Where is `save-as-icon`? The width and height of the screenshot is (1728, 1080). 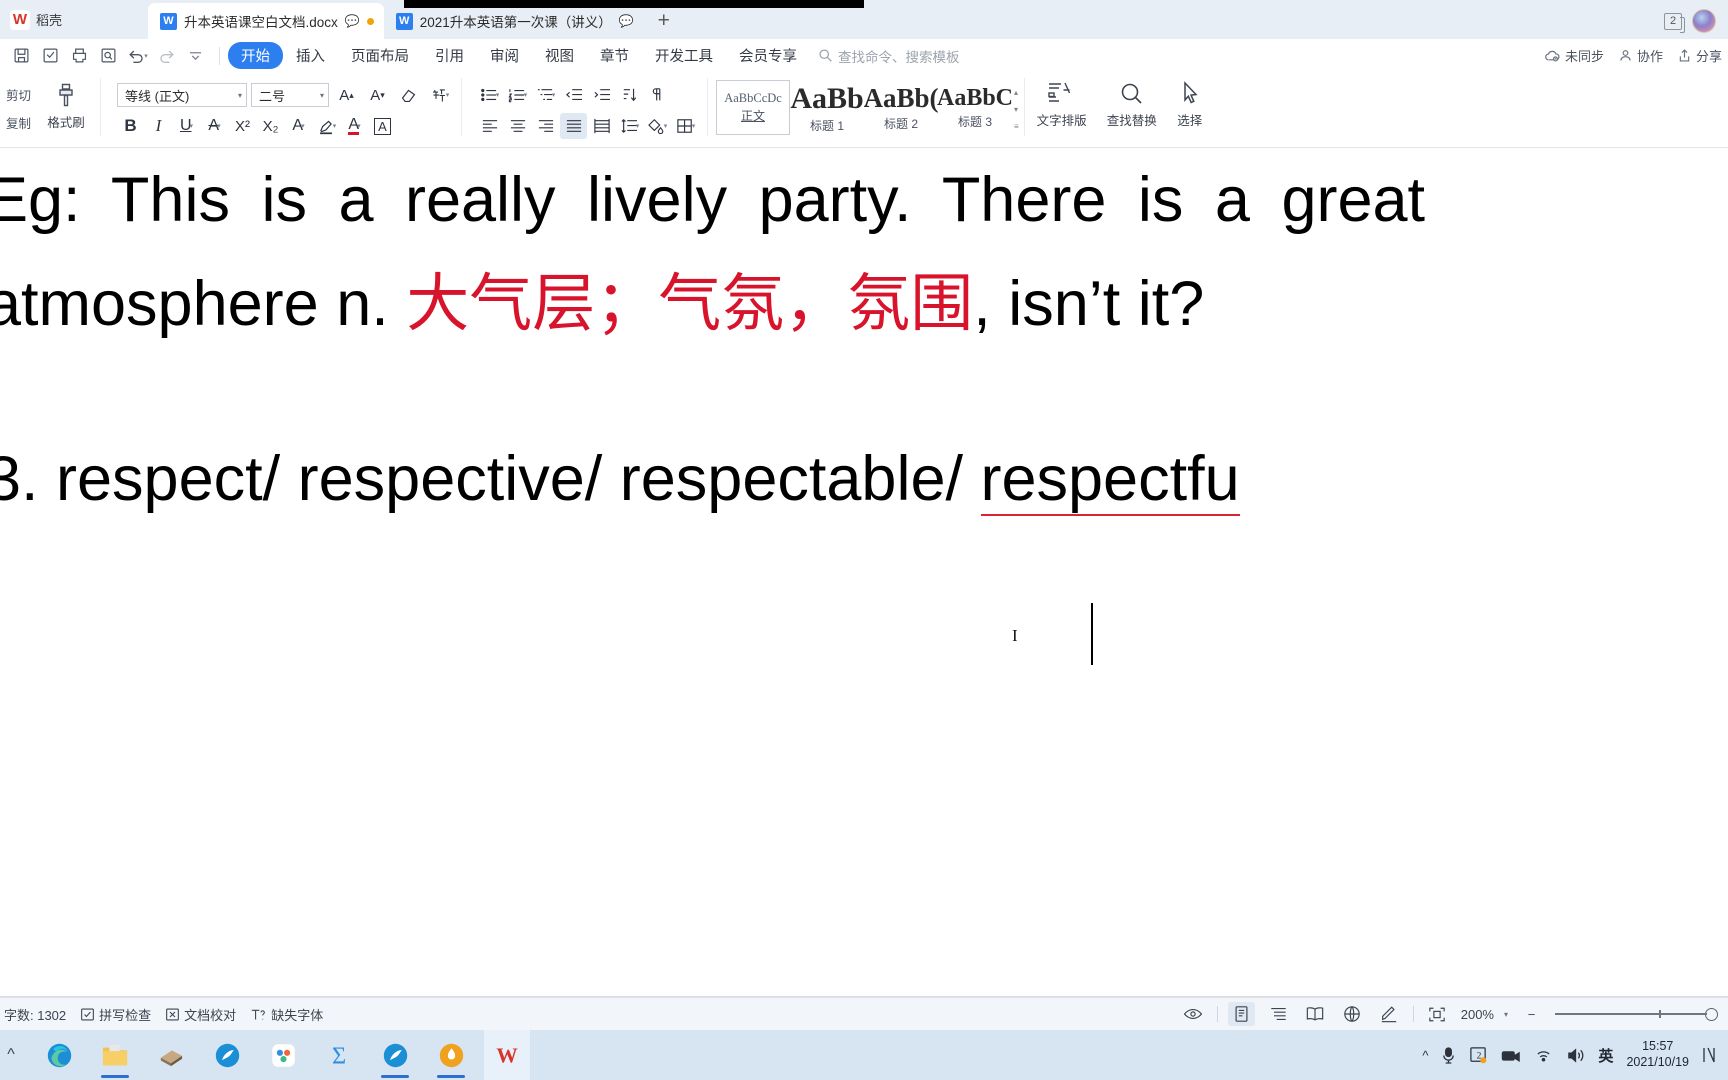
save-as-icon is located at coordinates (50, 56).